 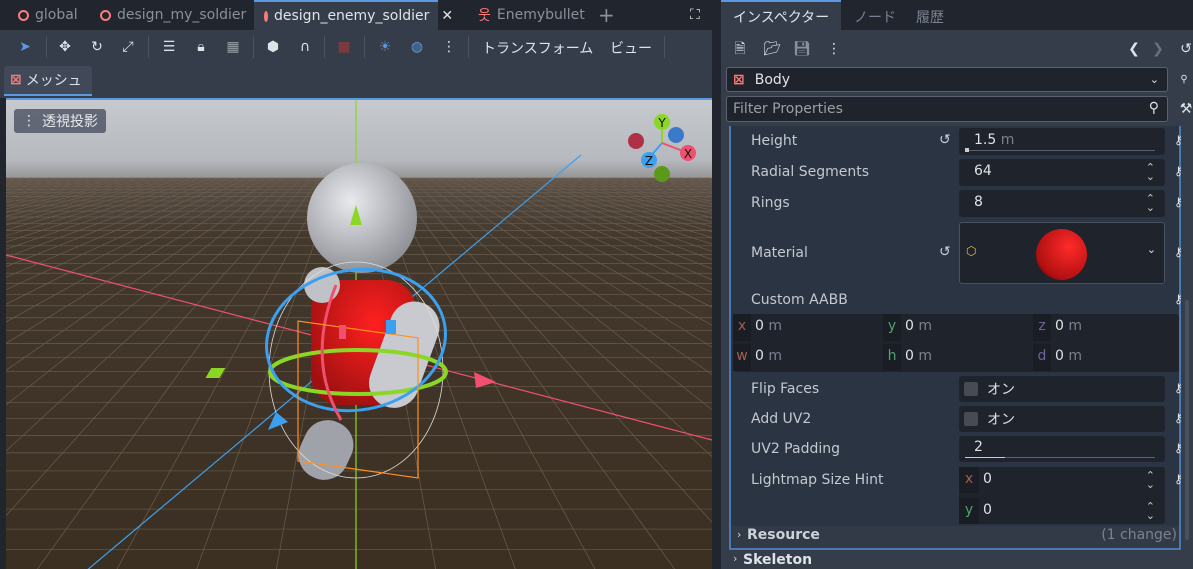 I want to click on aabb-h-field: 0 m, so click(x=918, y=356).